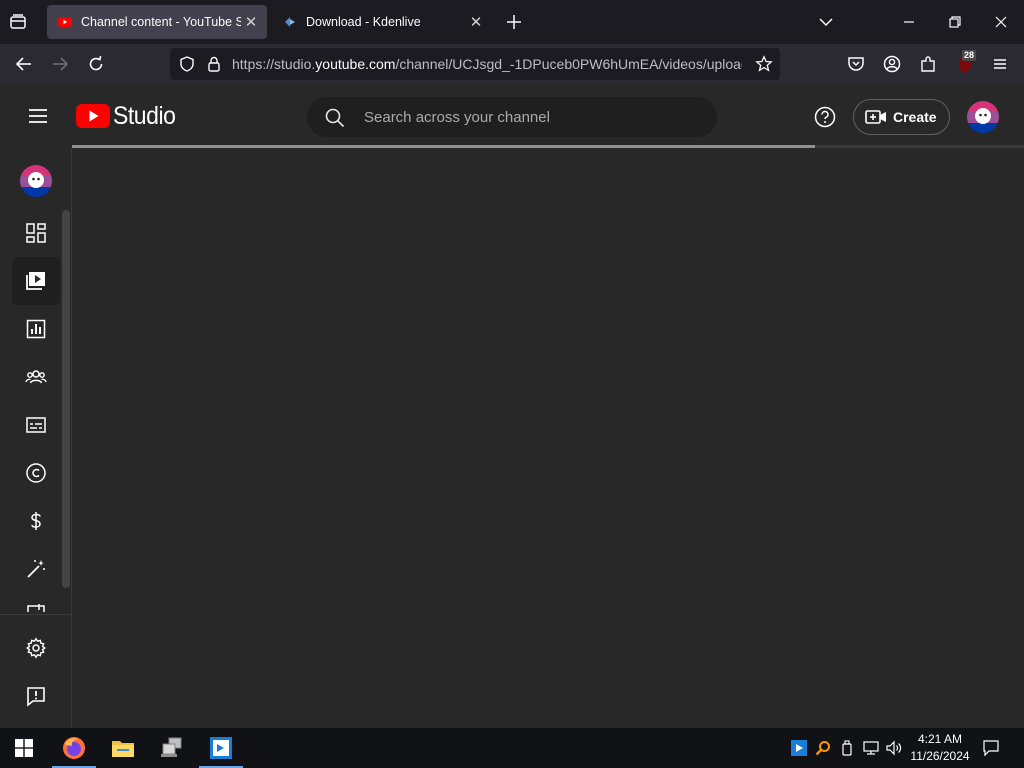 This screenshot has height=768, width=1024. Describe the element at coordinates (991, 748) in the screenshot. I see `action-center-icon` at that location.